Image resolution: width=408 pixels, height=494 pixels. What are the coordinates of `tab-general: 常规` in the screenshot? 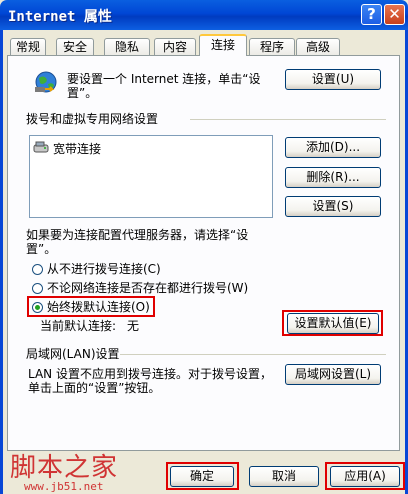 It's located at (28, 46).